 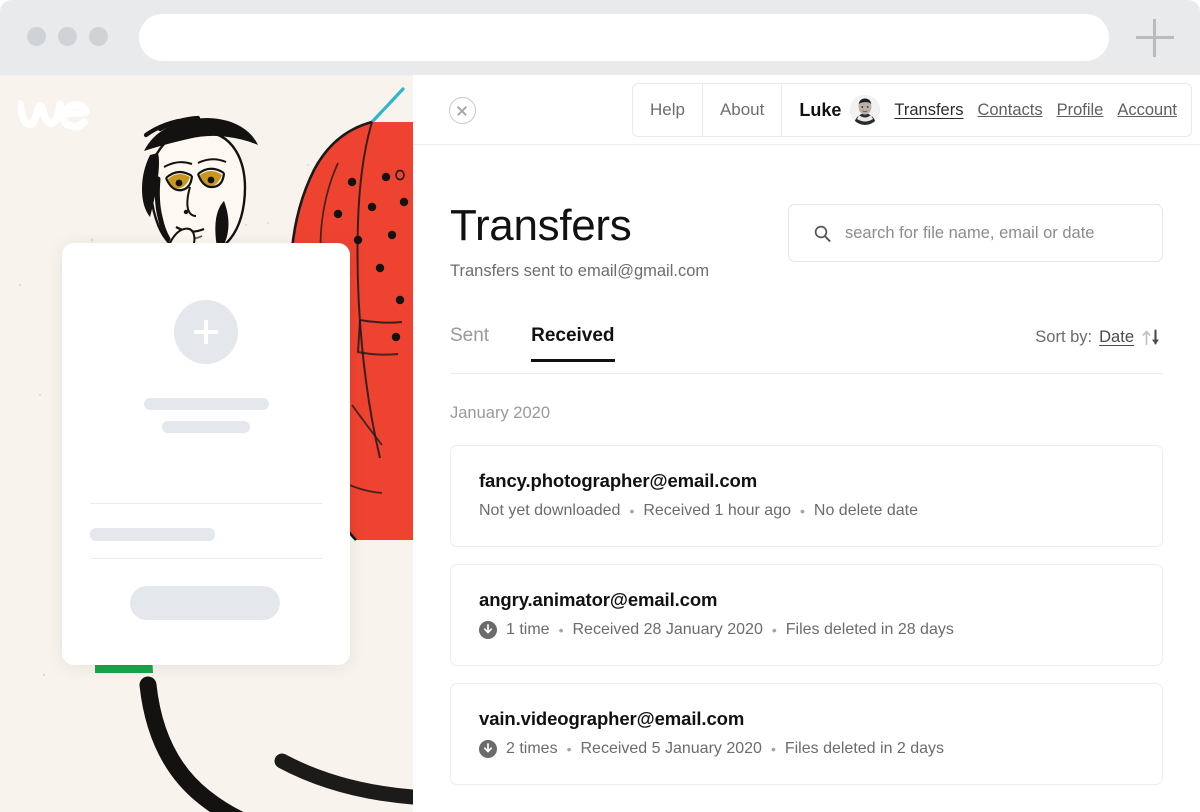 What do you see at coordinates (869, 629) in the screenshot?
I see `transfer-delete-date: Files deleted in 28 days` at bounding box center [869, 629].